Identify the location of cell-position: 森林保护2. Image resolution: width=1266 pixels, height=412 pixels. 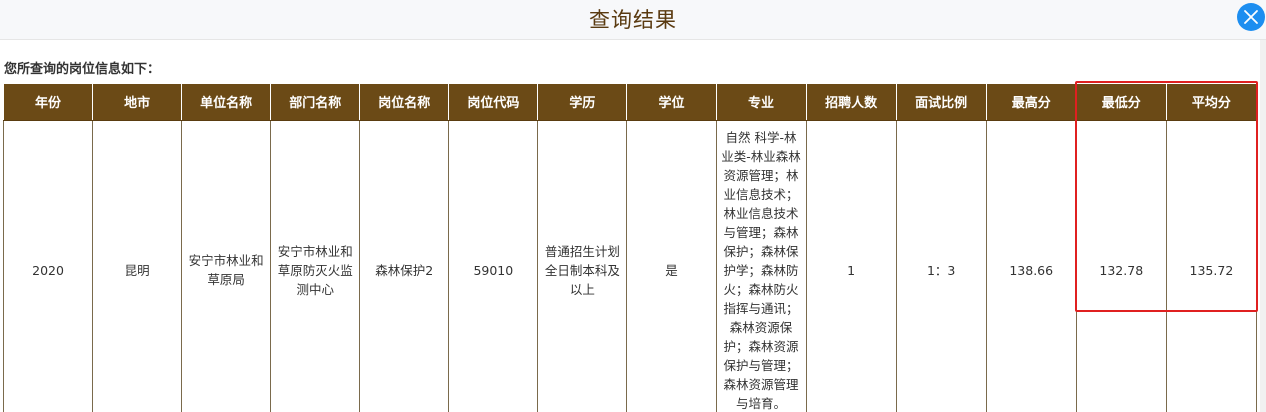
(404, 266).